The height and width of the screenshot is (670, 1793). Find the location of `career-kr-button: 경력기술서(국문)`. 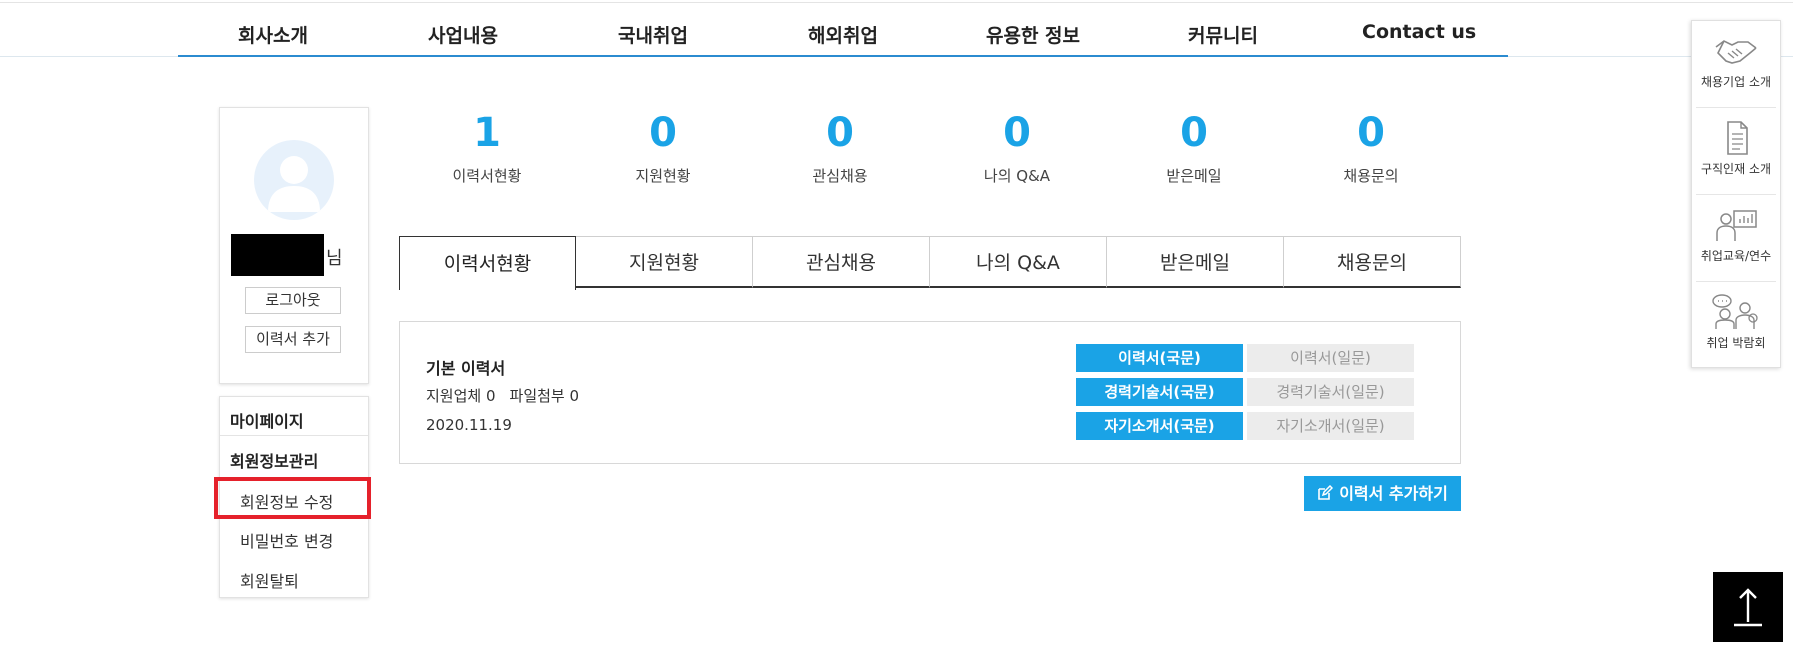

career-kr-button: 경력기술서(국문) is located at coordinates (1159, 392).